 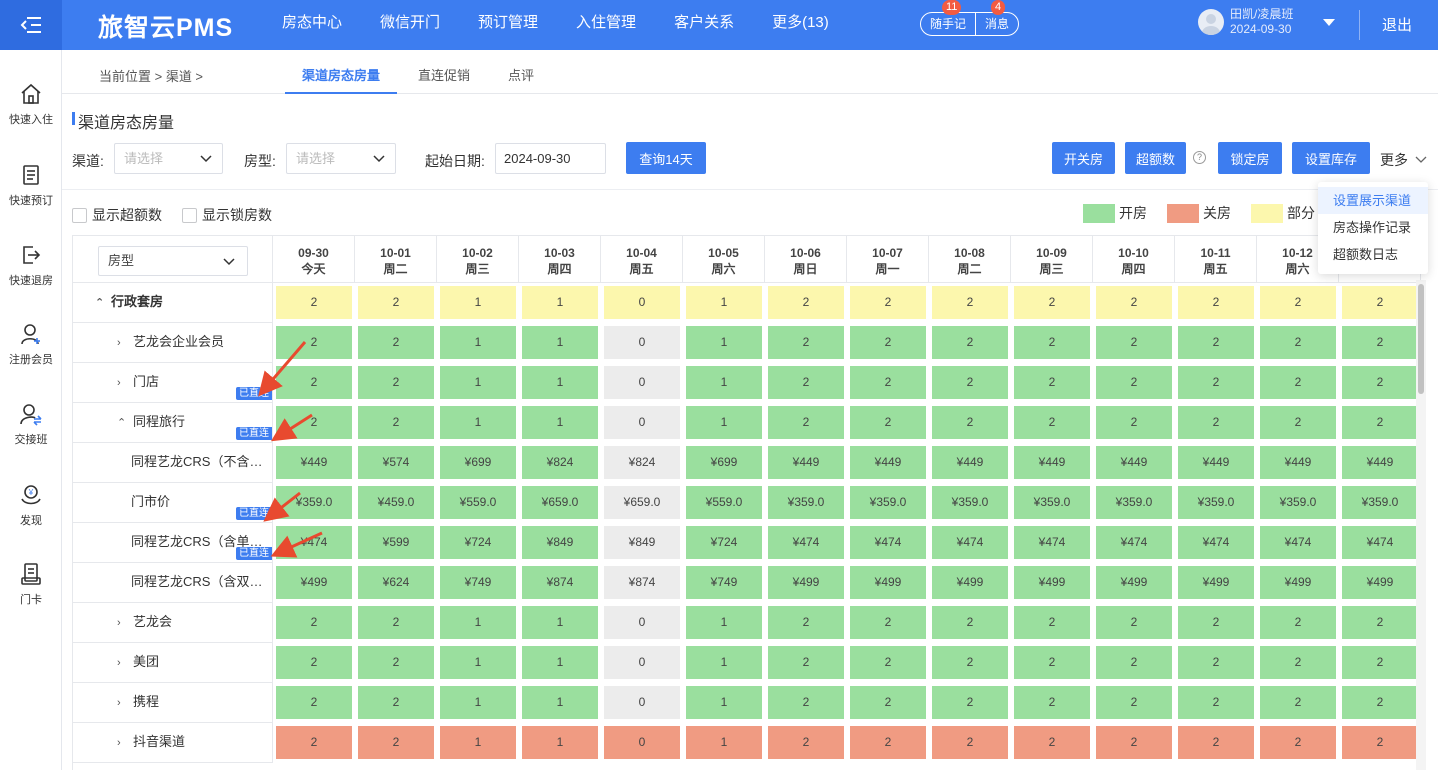 What do you see at coordinates (1199, 157) in the screenshot?
I see `help-icon: ?` at bounding box center [1199, 157].